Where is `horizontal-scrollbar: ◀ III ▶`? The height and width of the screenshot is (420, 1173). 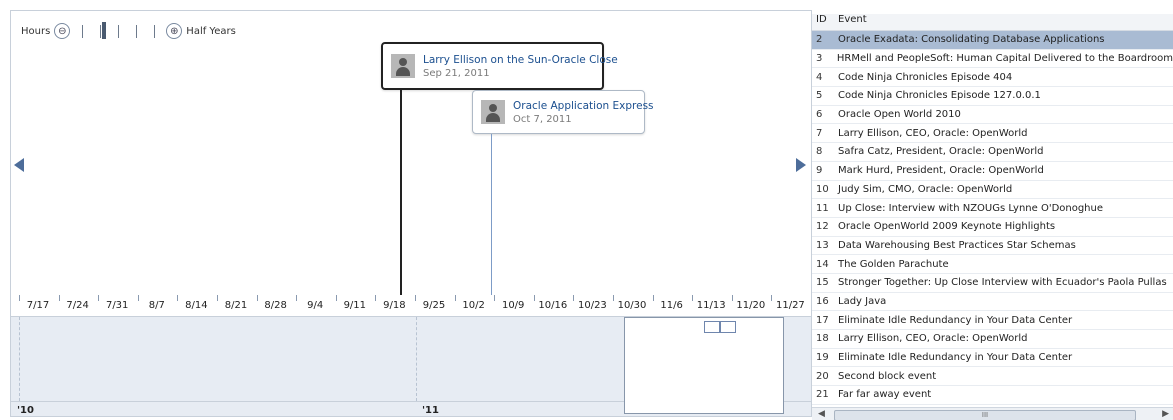 horizontal-scrollbar: ◀ III ▶ is located at coordinates (992, 413).